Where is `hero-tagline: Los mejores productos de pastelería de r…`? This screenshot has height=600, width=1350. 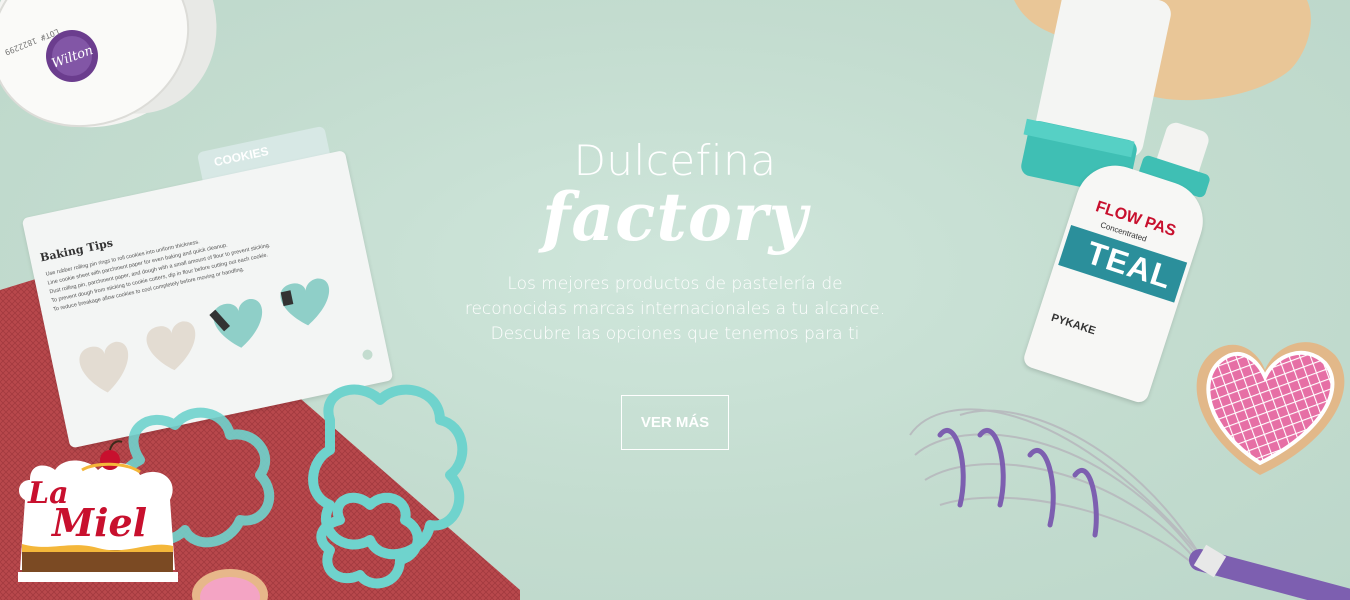
hero-tagline: Los mejores productos de pastelería de r… is located at coordinates (675, 309).